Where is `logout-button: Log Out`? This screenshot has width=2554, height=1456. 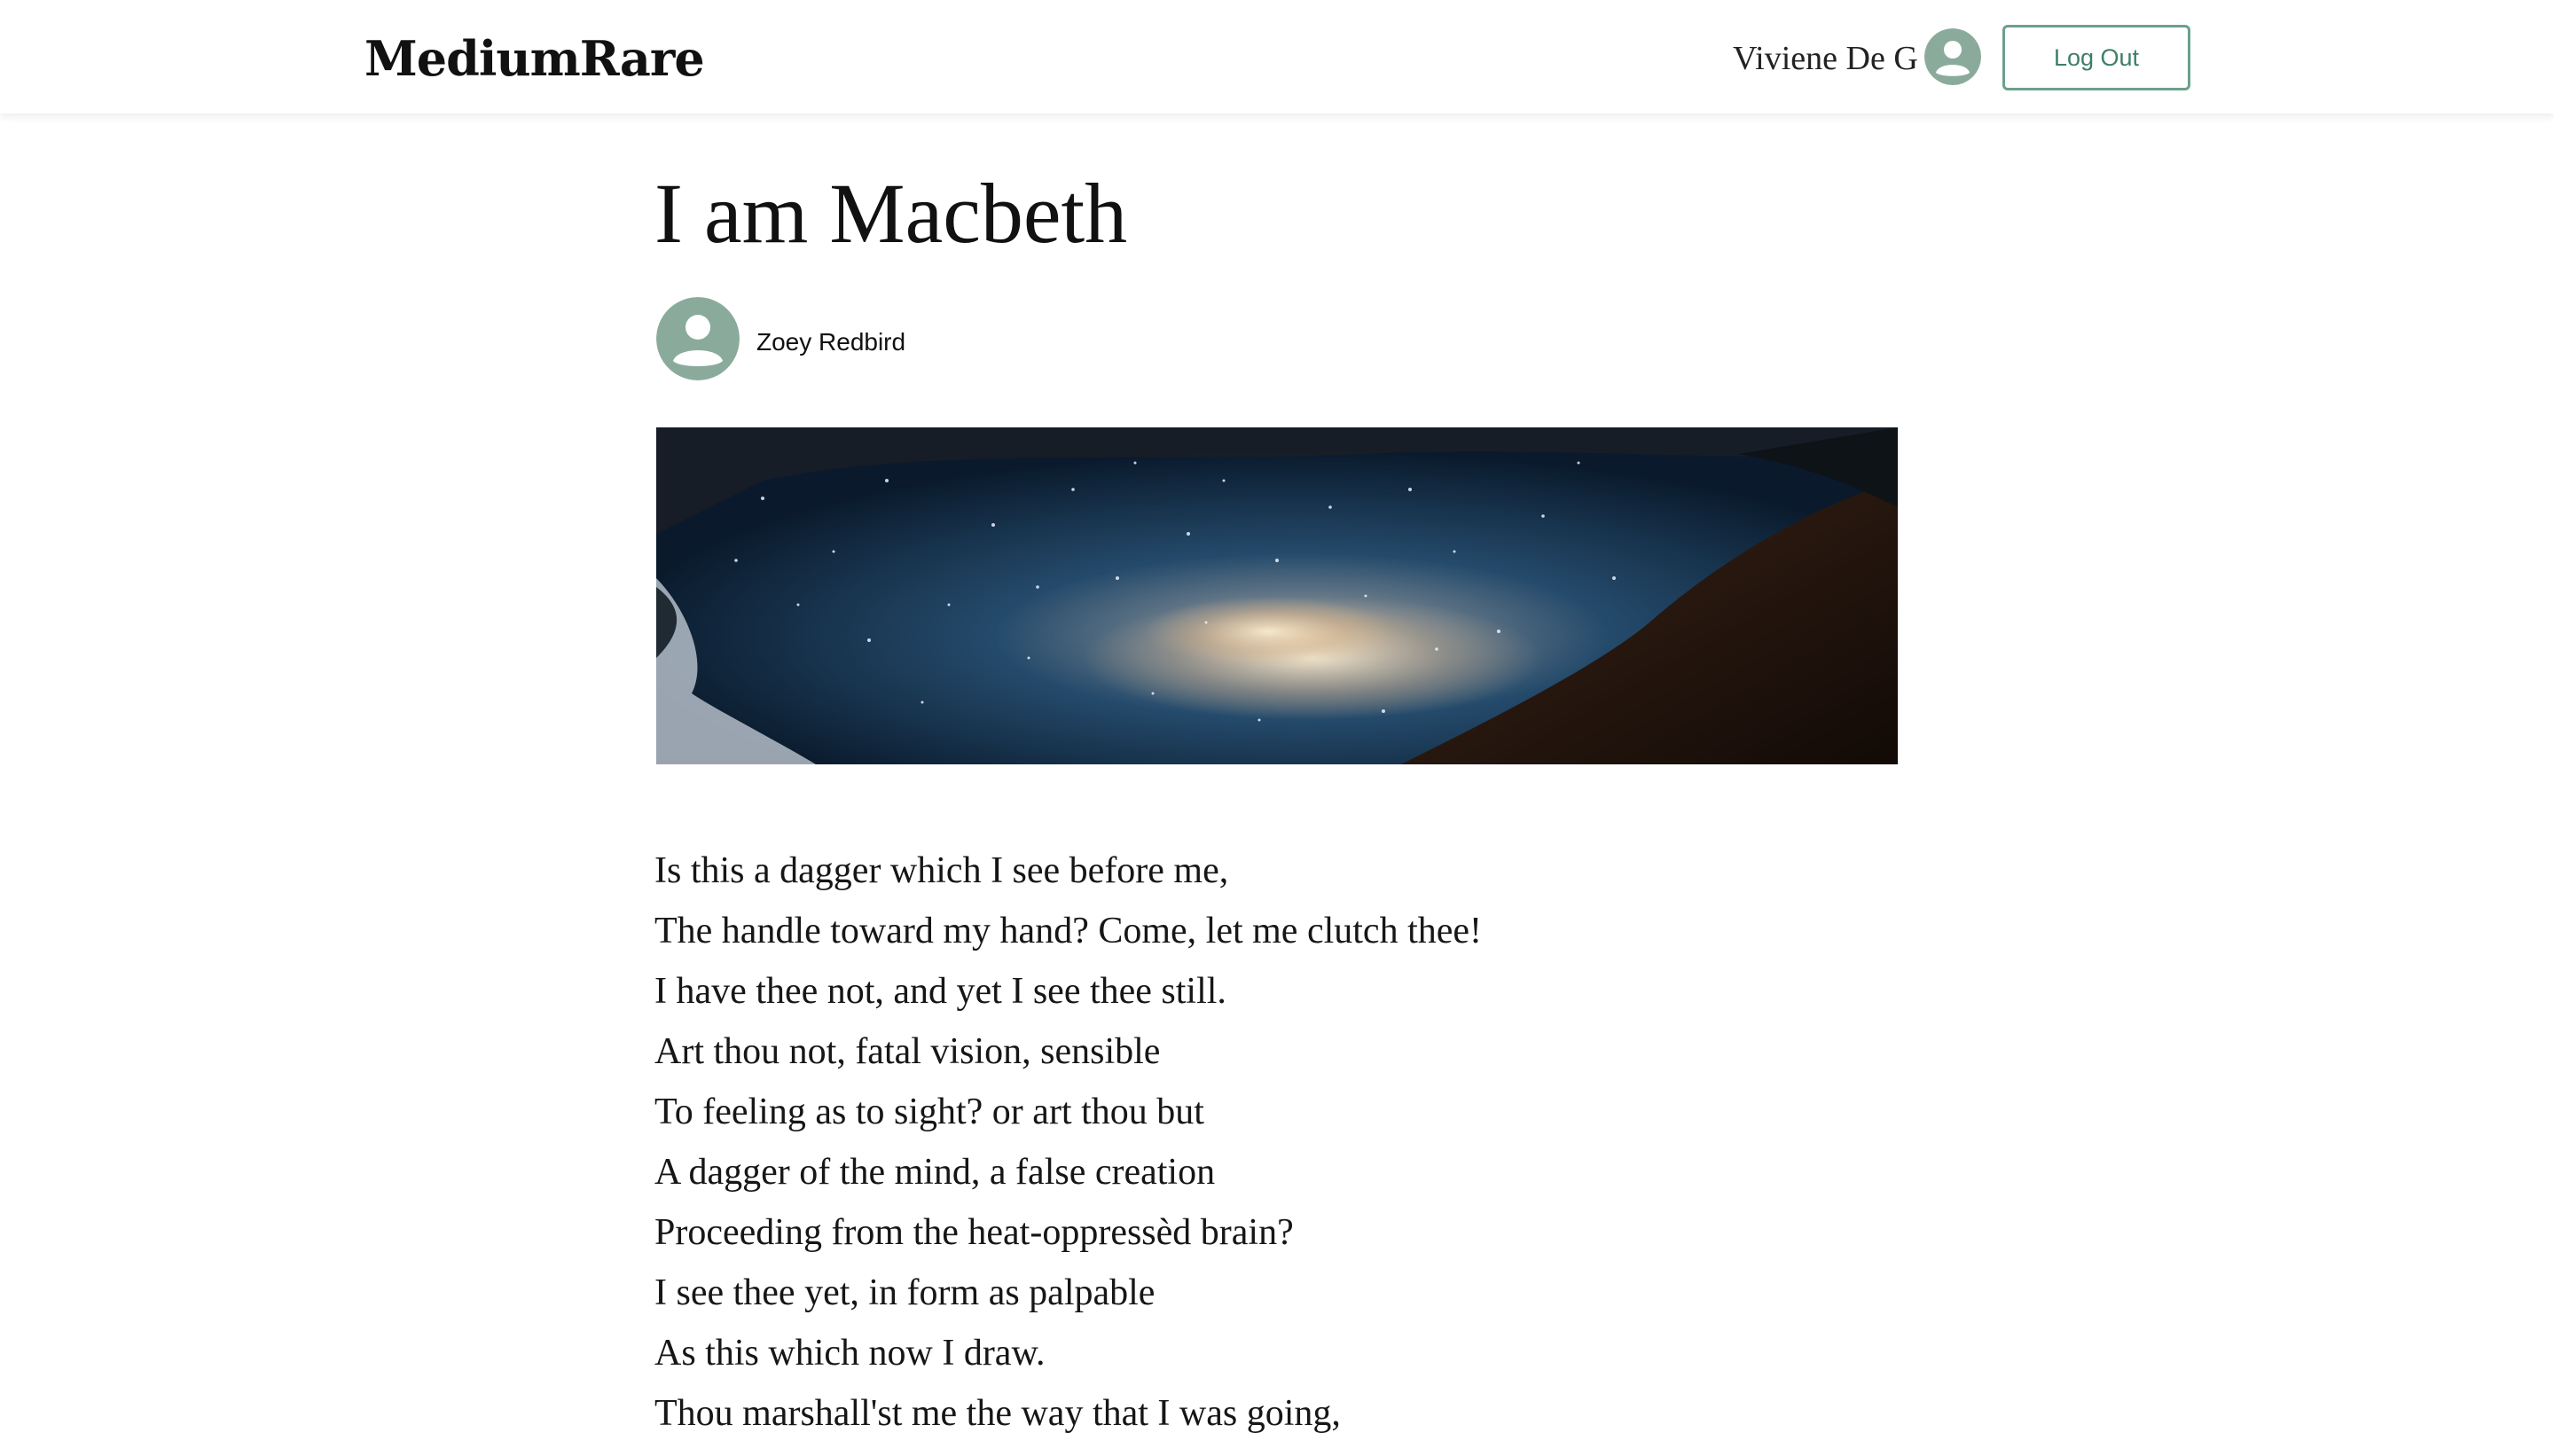
logout-button: Log Out is located at coordinates (2096, 57).